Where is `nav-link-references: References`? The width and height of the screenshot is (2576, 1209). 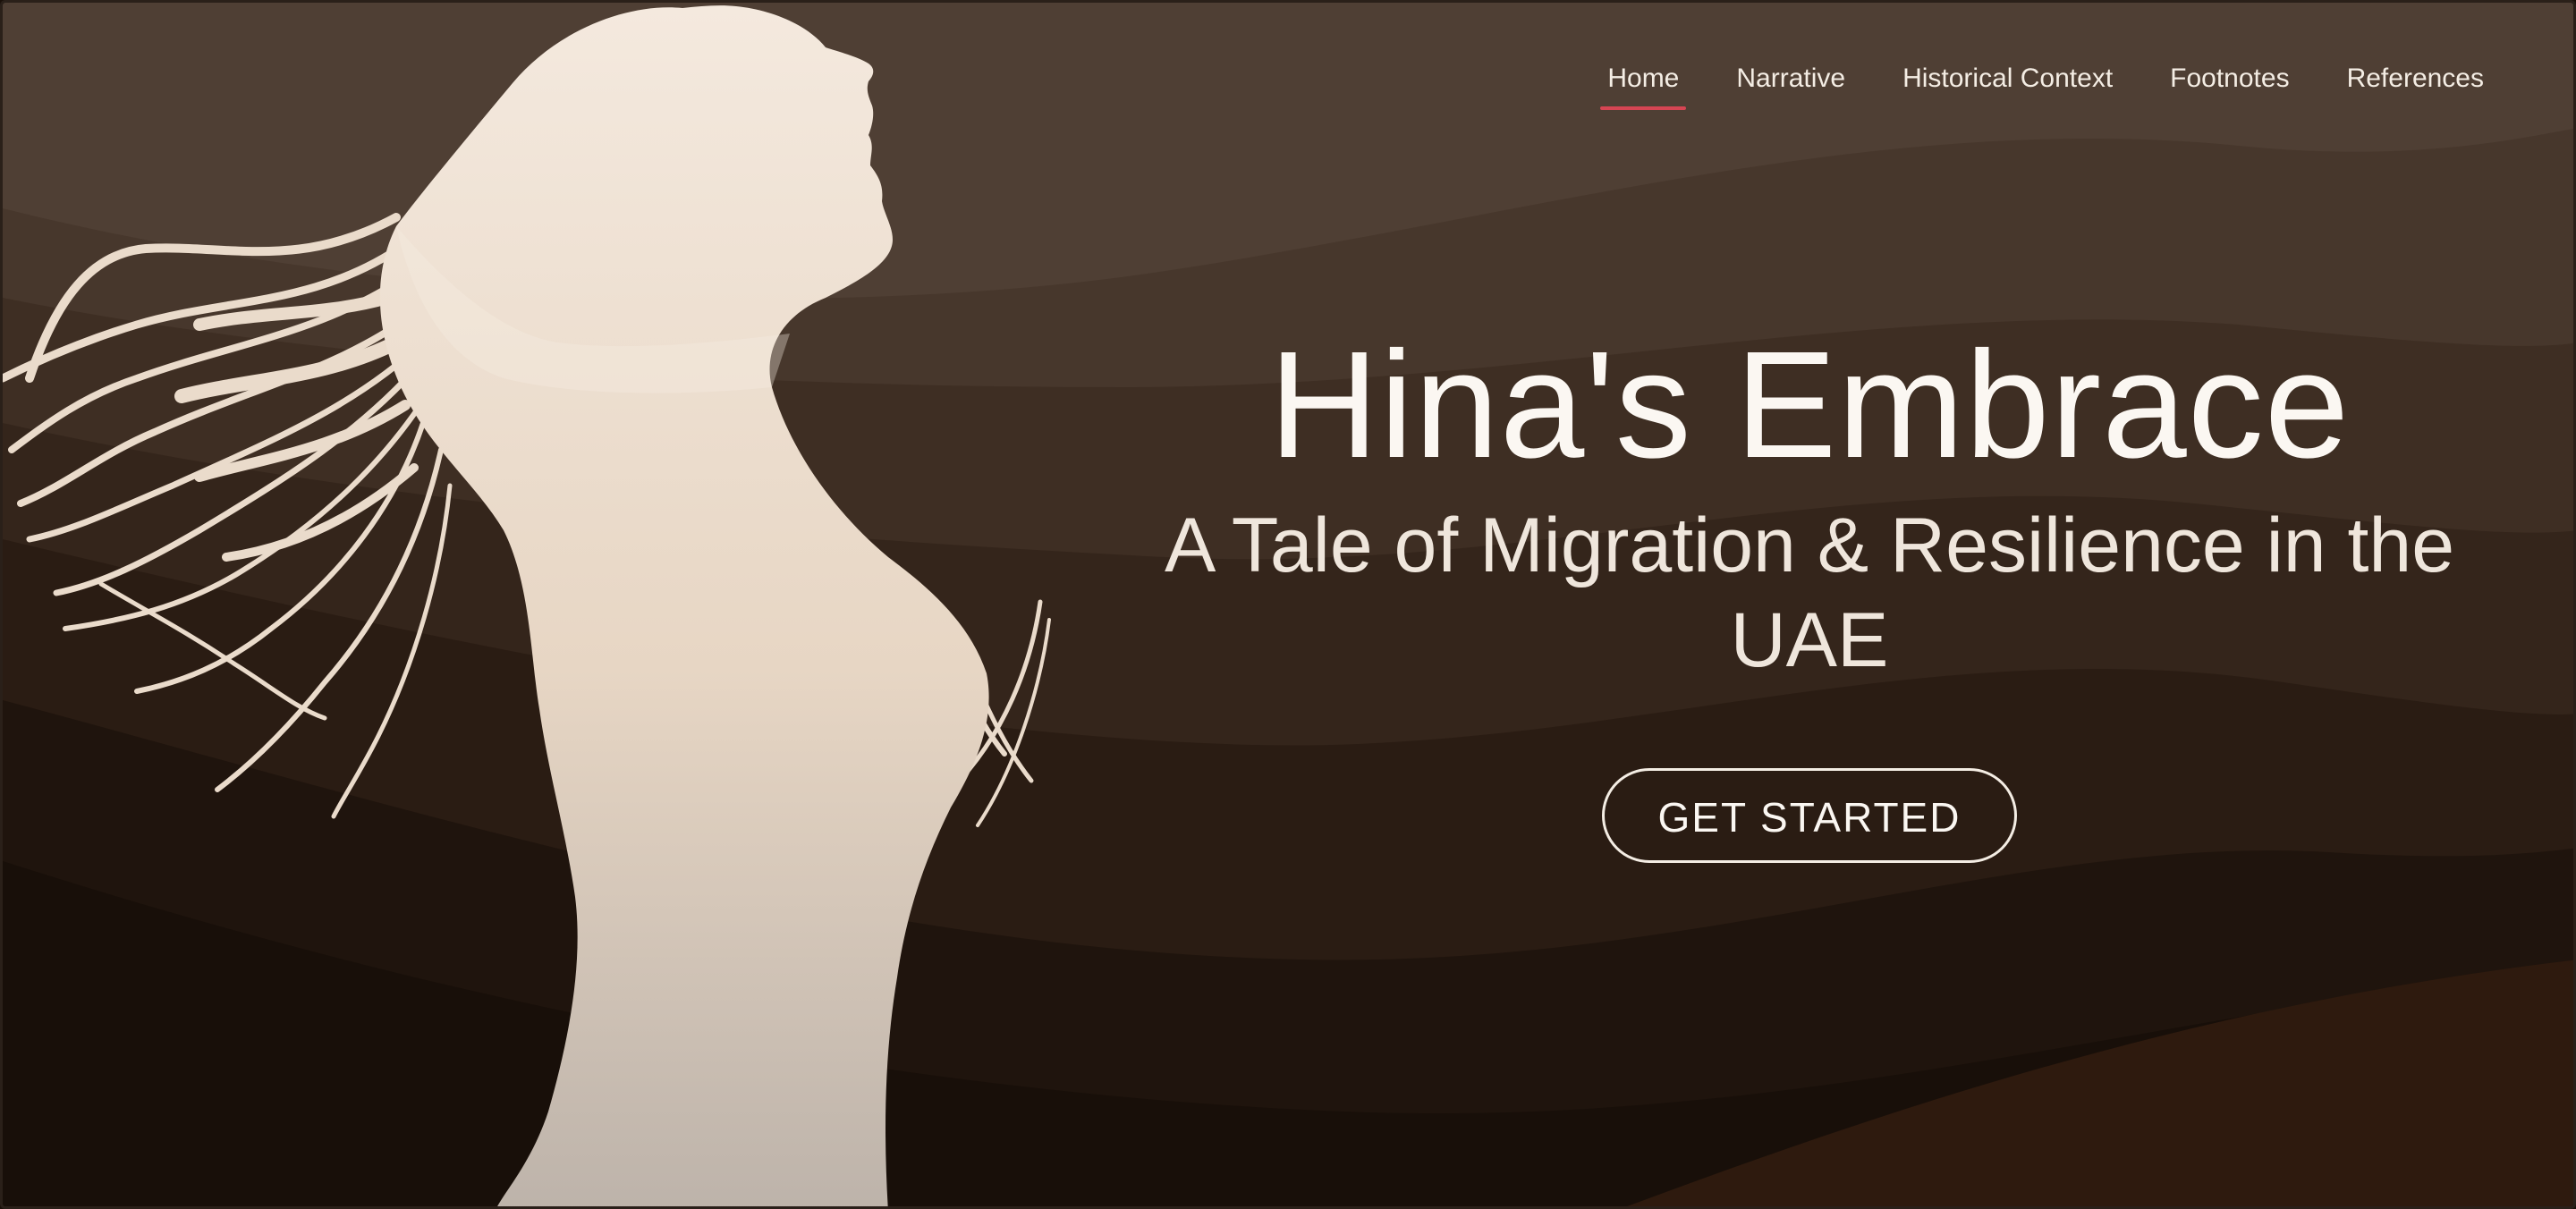
nav-link-references: References is located at coordinates (2415, 79).